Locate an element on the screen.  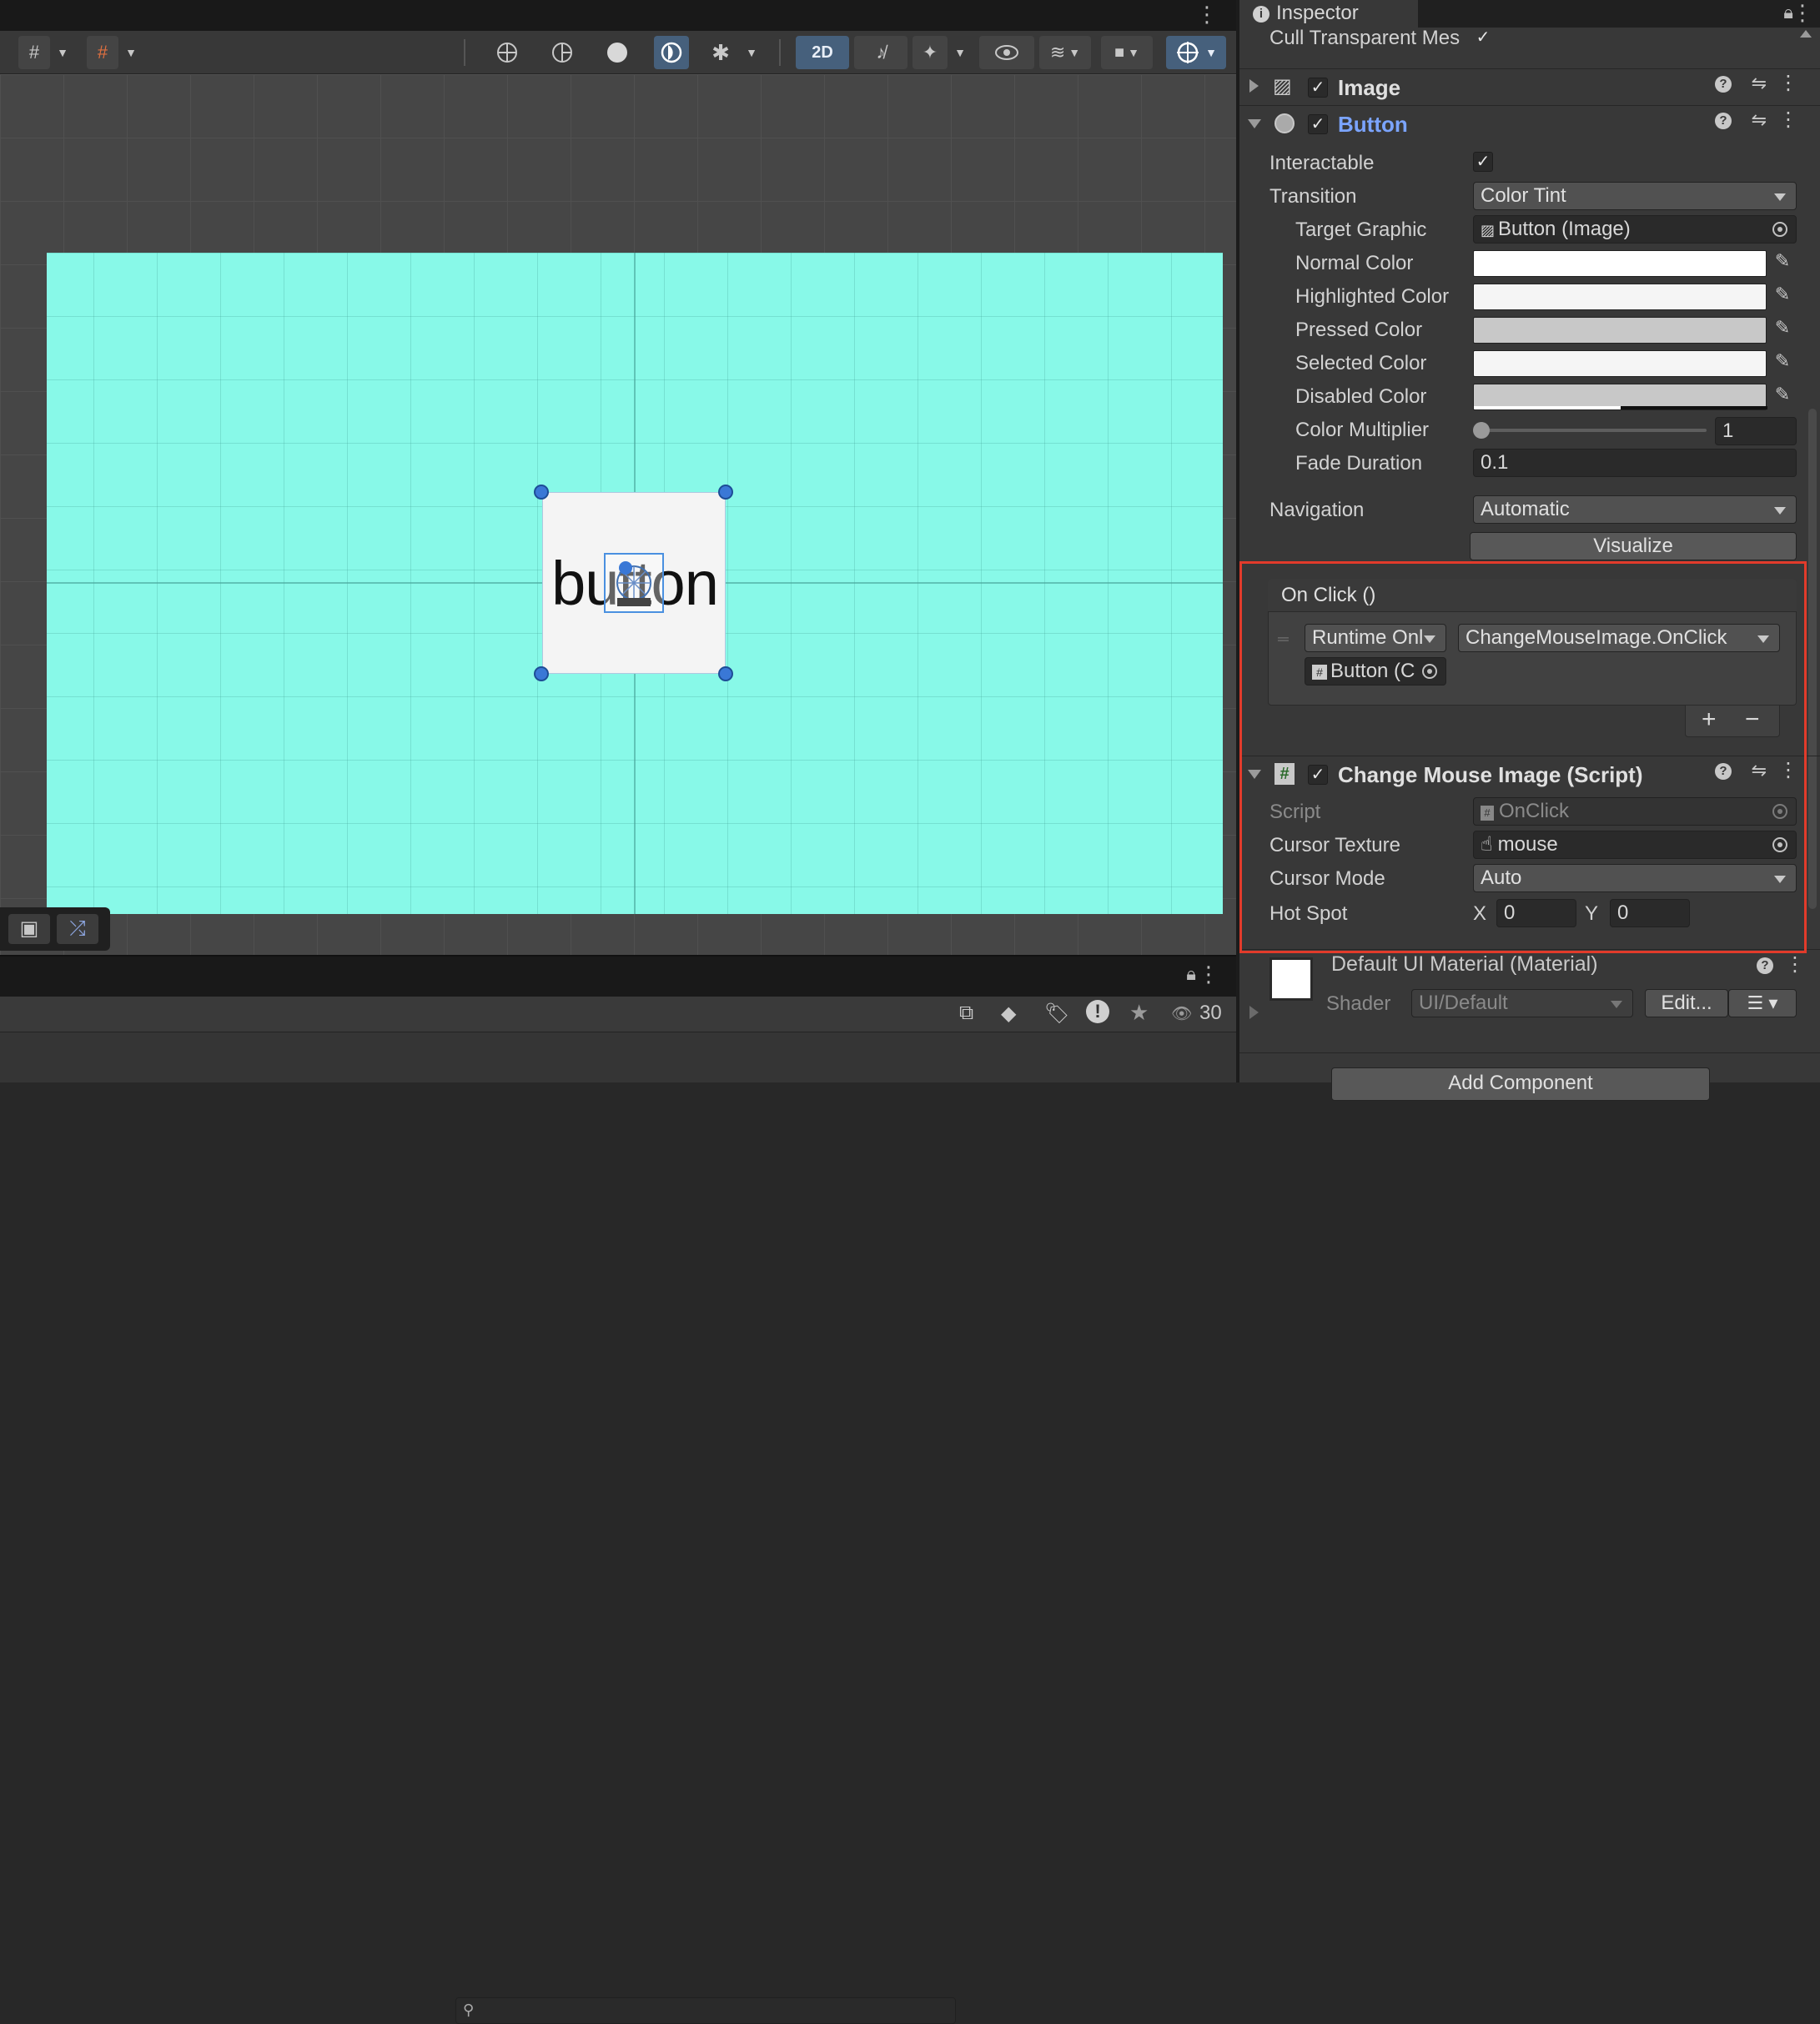
scene-more-icon: ⋮ is located at coordinates (1207, 15).